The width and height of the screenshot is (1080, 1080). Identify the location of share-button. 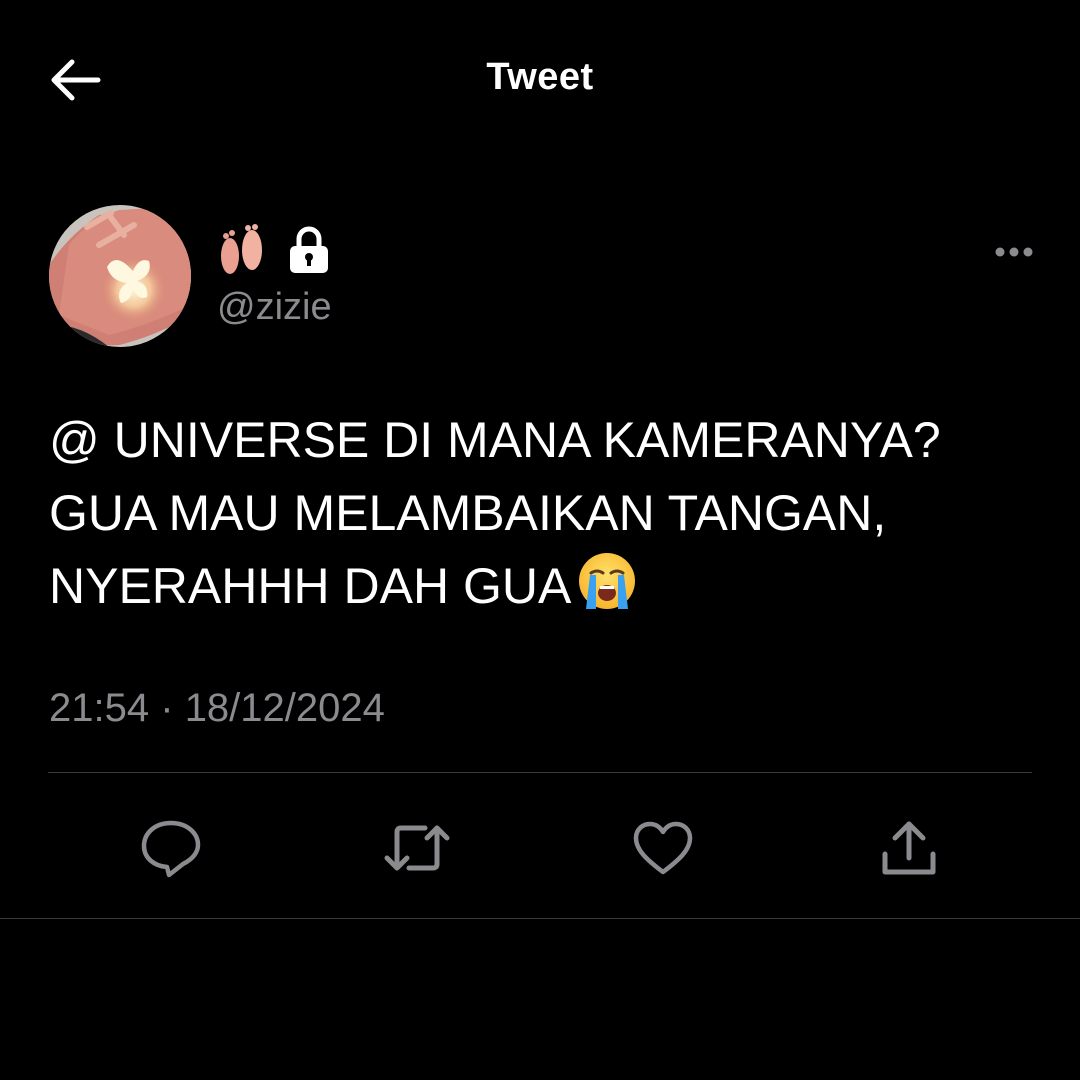
(909, 848).